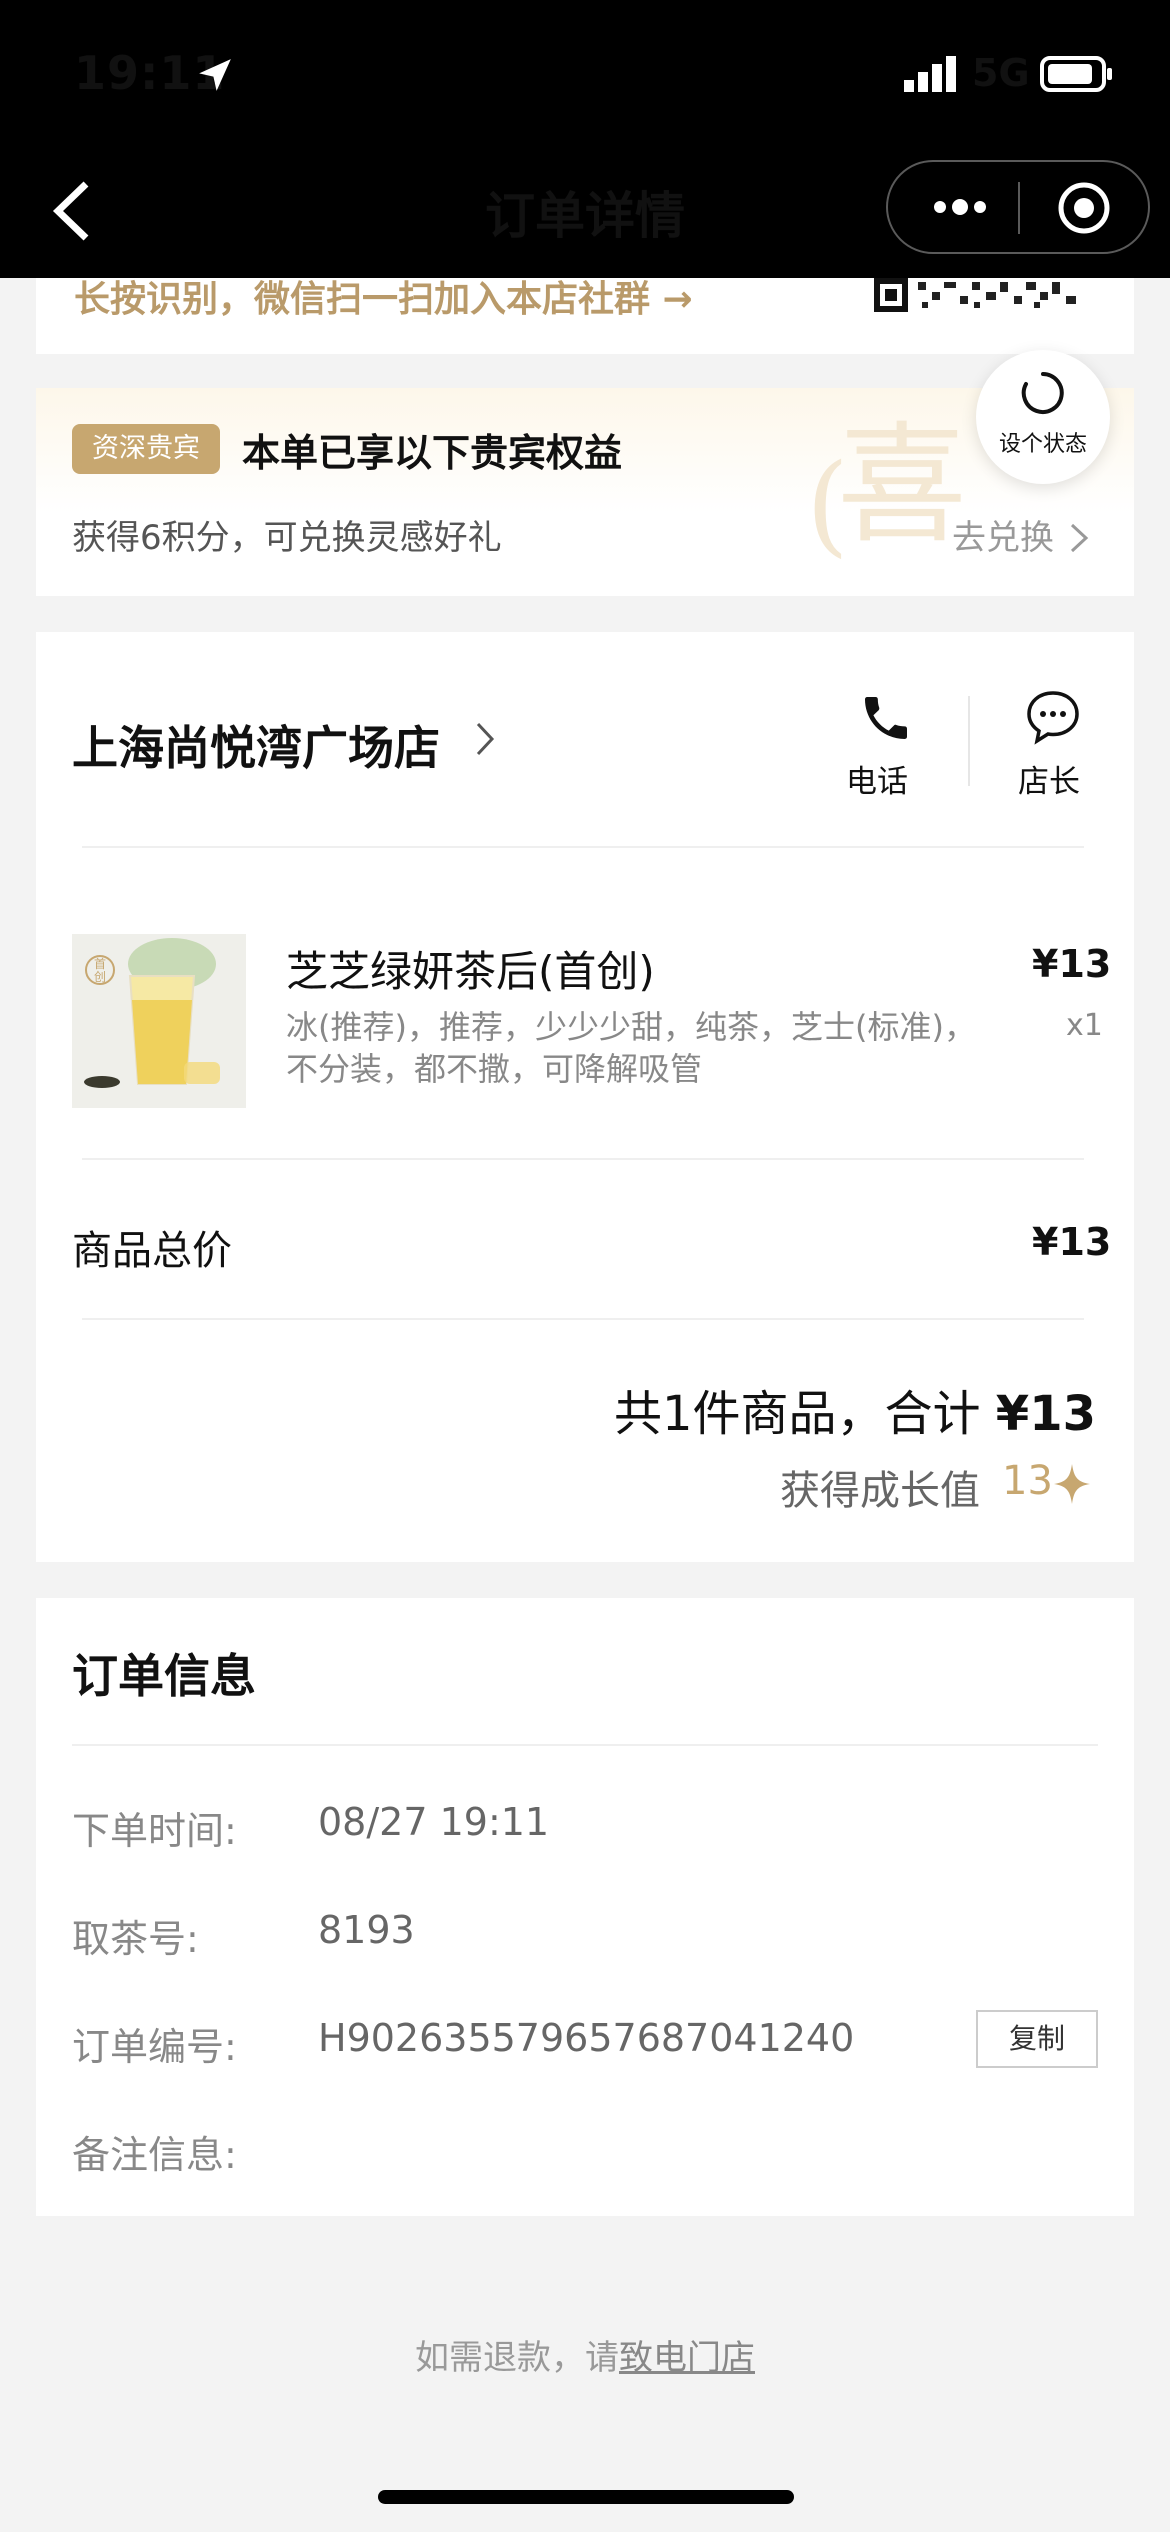 The height and width of the screenshot is (2532, 1170). What do you see at coordinates (434, 1822) in the screenshot?
I see `order-time-value: 08/27 19:11` at bounding box center [434, 1822].